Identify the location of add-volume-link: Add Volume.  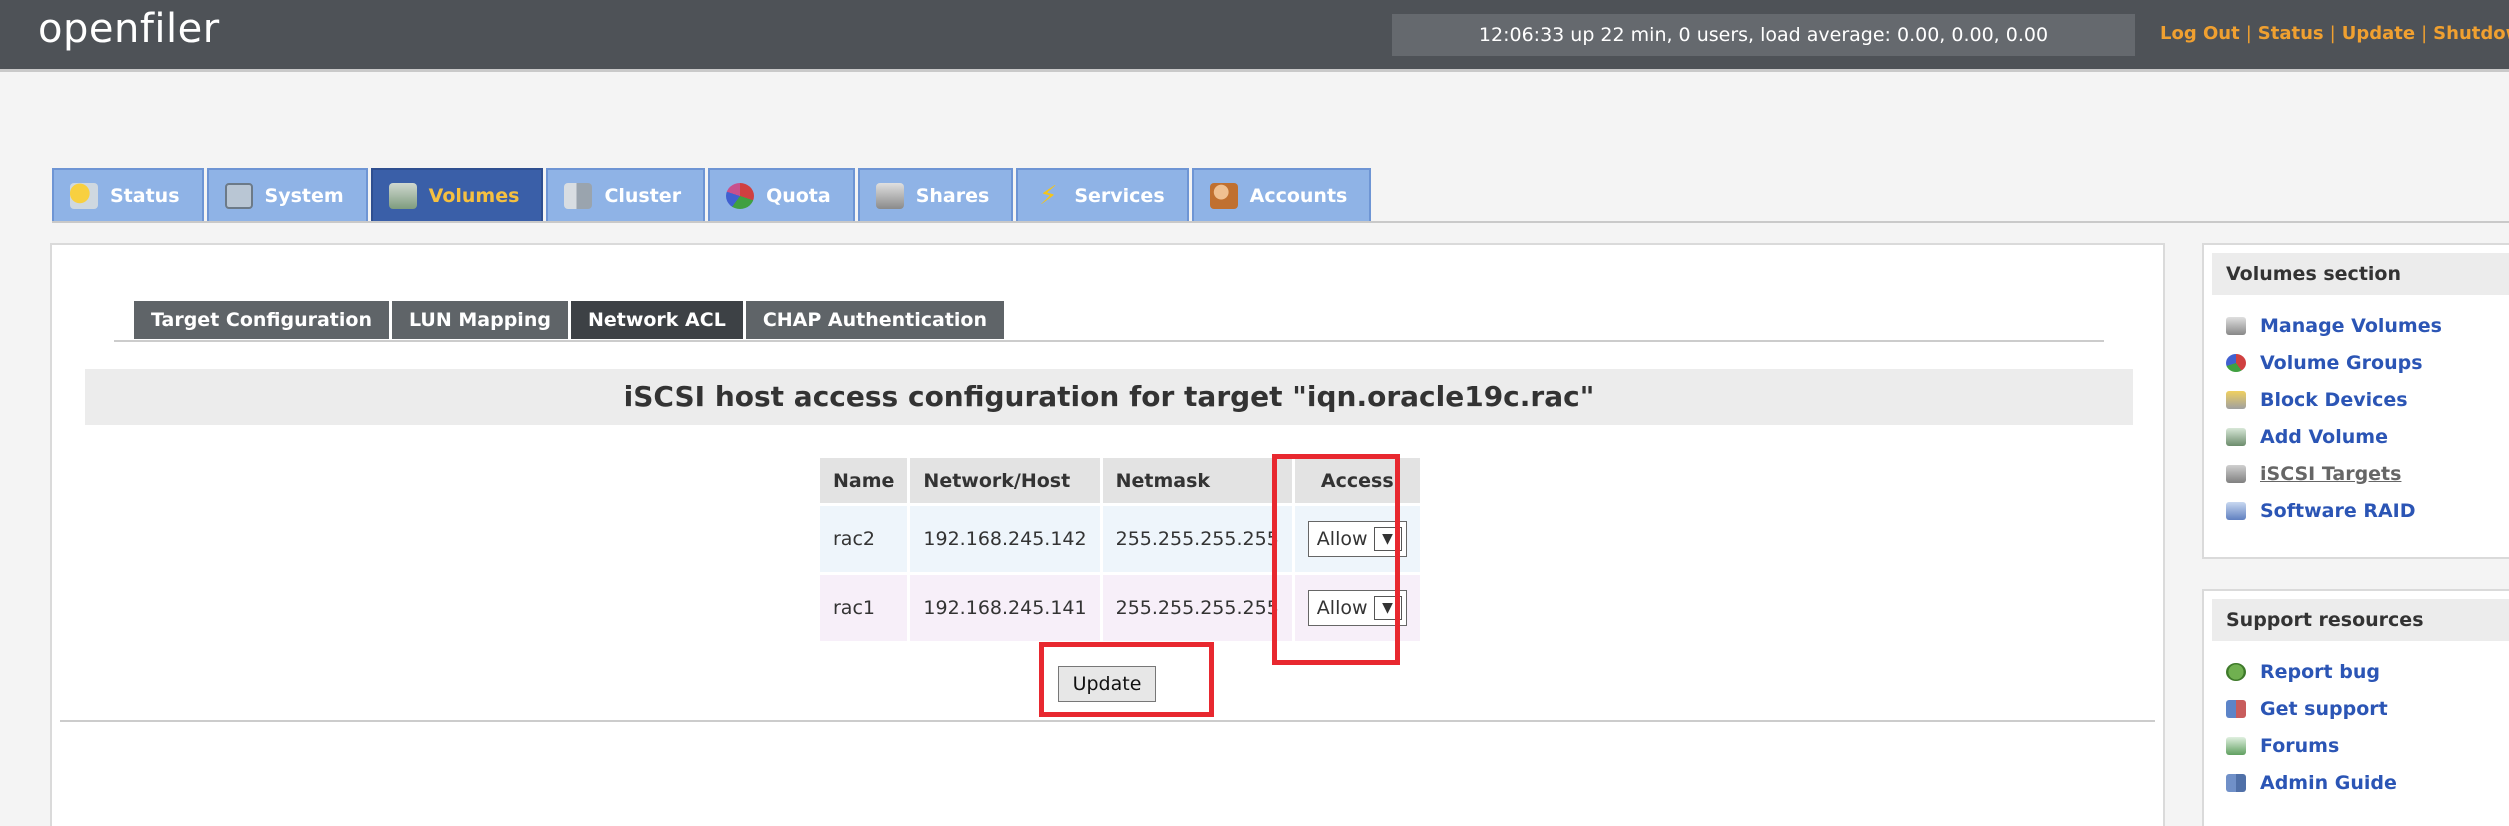
(2367, 436).